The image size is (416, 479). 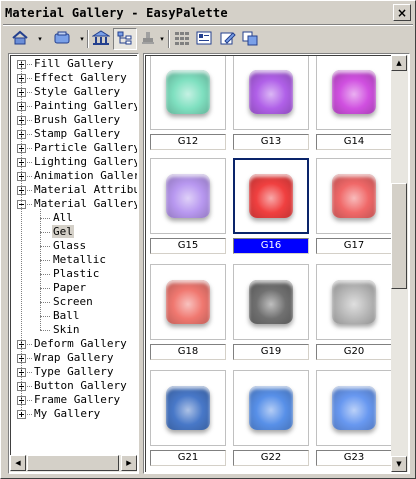 I want to click on scroll-right-button: ▶, so click(x=129, y=463).